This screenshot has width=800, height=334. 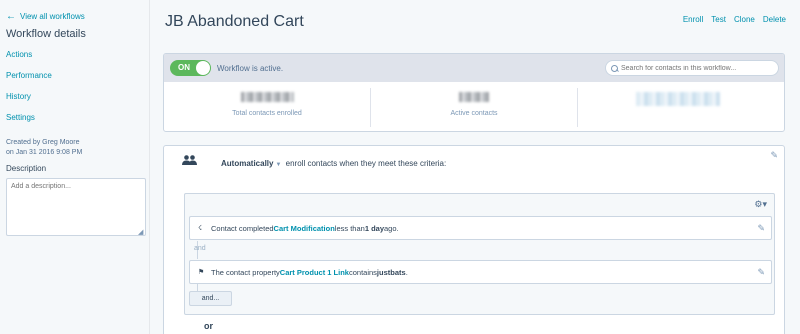 What do you see at coordinates (52, 16) in the screenshot?
I see `back-link-label: View all workflows` at bounding box center [52, 16].